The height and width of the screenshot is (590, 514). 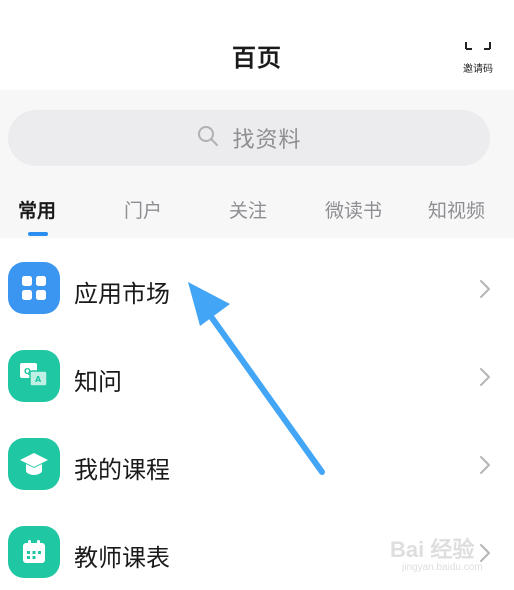 I want to click on grid-apps-icon, so click(x=34, y=288).